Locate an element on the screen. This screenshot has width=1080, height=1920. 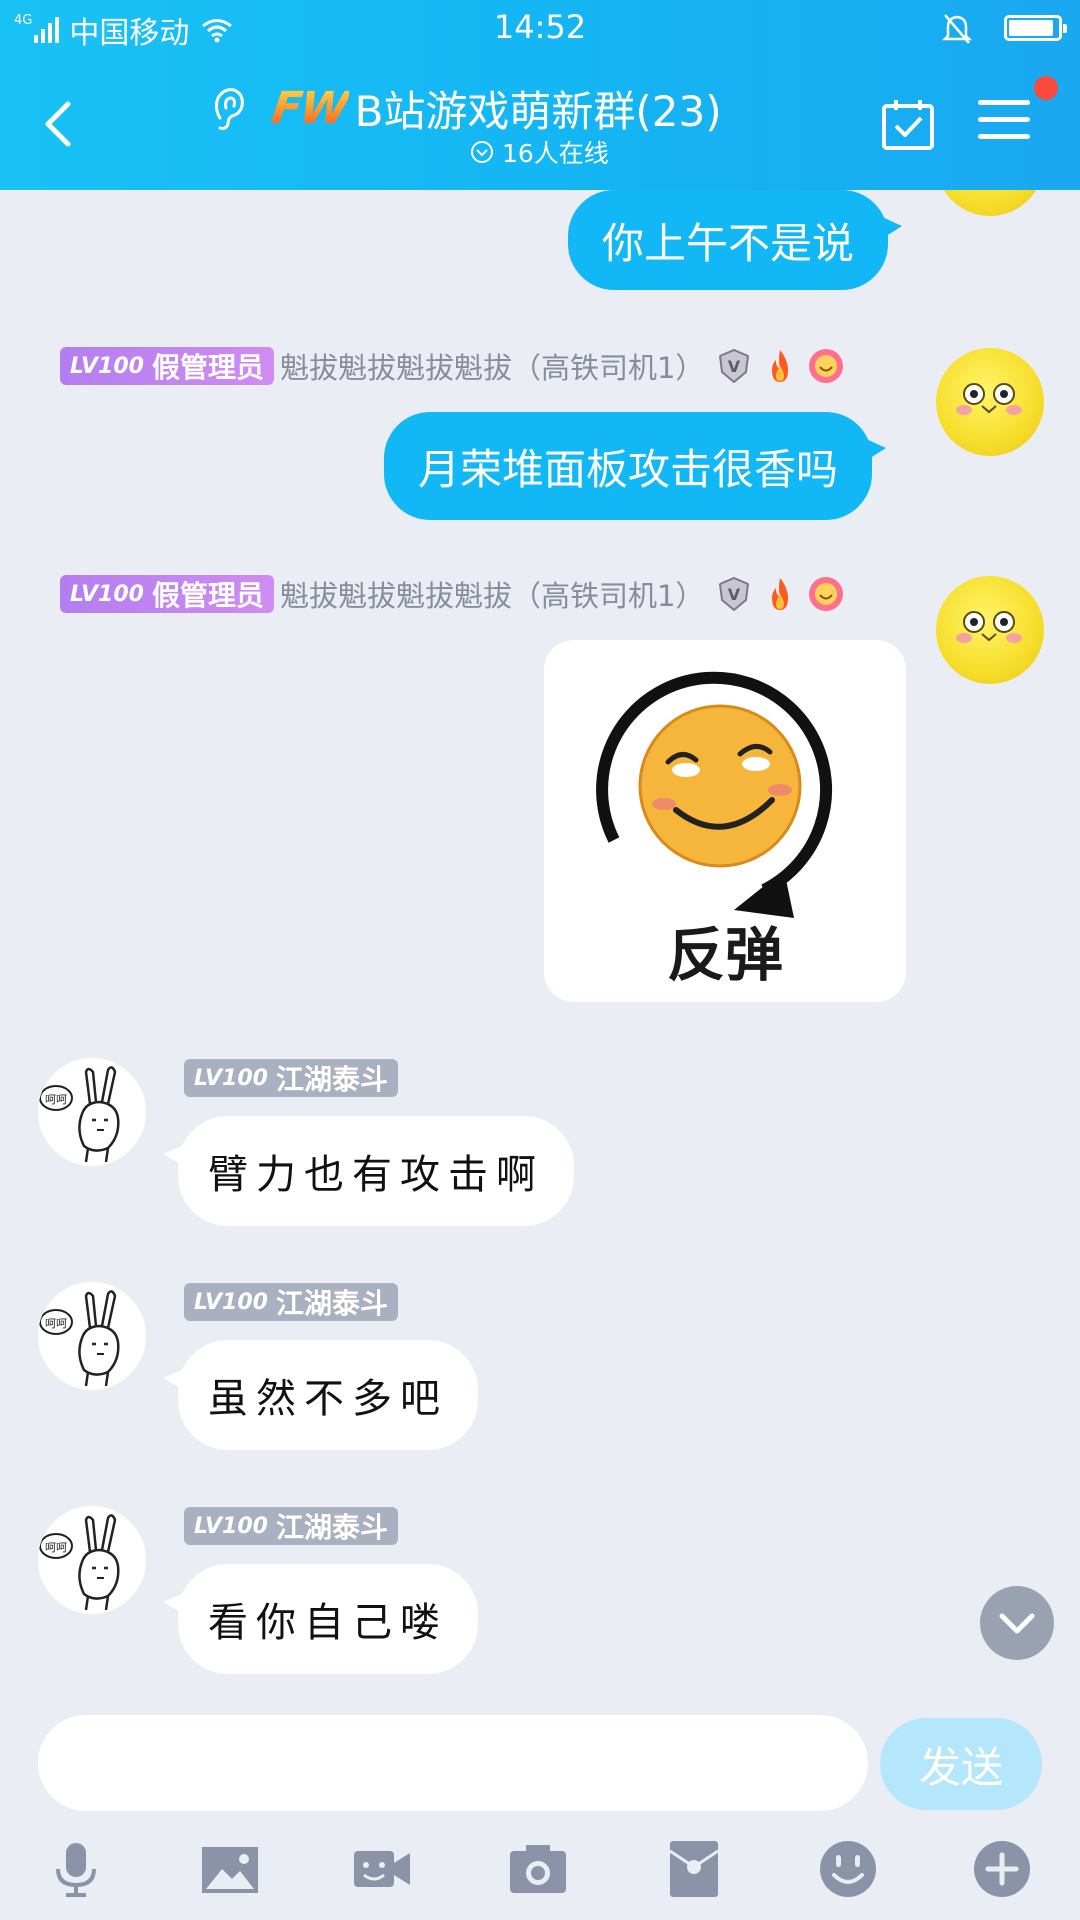
video-call-icon is located at coordinates (382, 1869).